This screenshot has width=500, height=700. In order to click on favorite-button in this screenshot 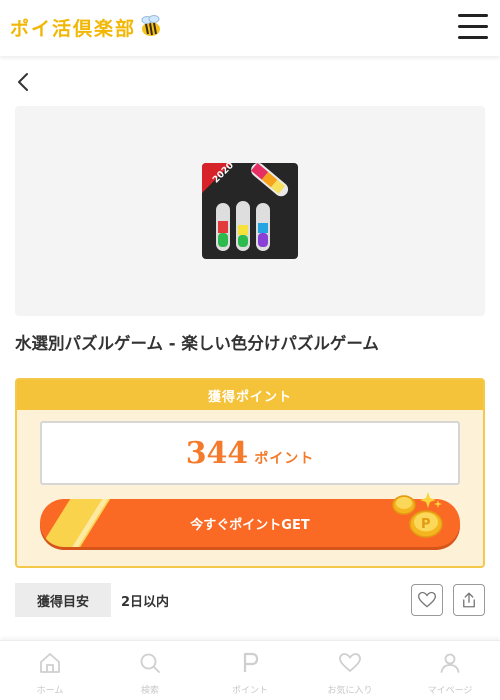, I will do `click(427, 600)`.